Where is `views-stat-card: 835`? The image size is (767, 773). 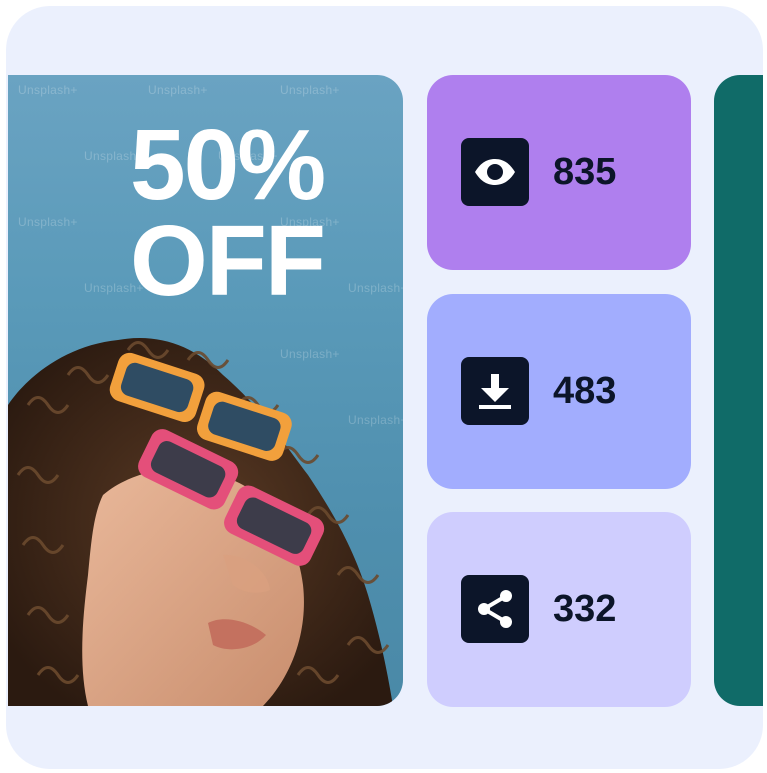
views-stat-card: 835 is located at coordinates (559, 172).